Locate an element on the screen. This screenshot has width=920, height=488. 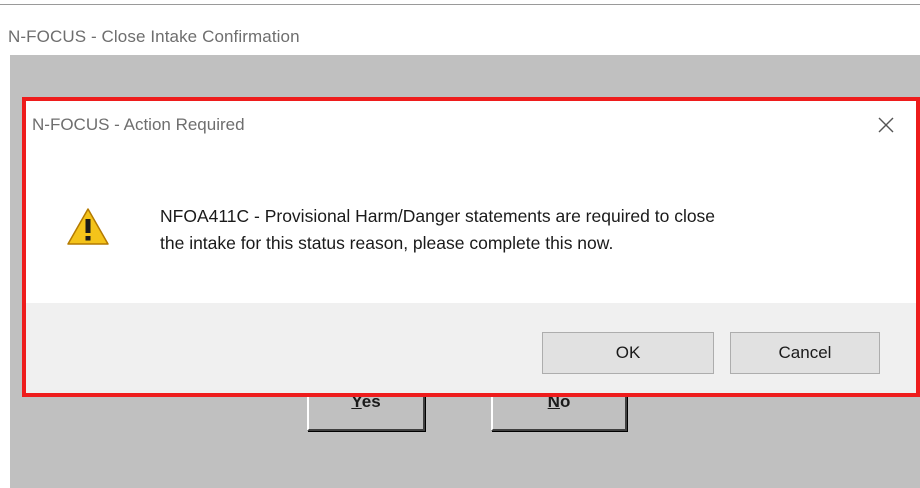
yes-button: Yes is located at coordinates (366, 411).